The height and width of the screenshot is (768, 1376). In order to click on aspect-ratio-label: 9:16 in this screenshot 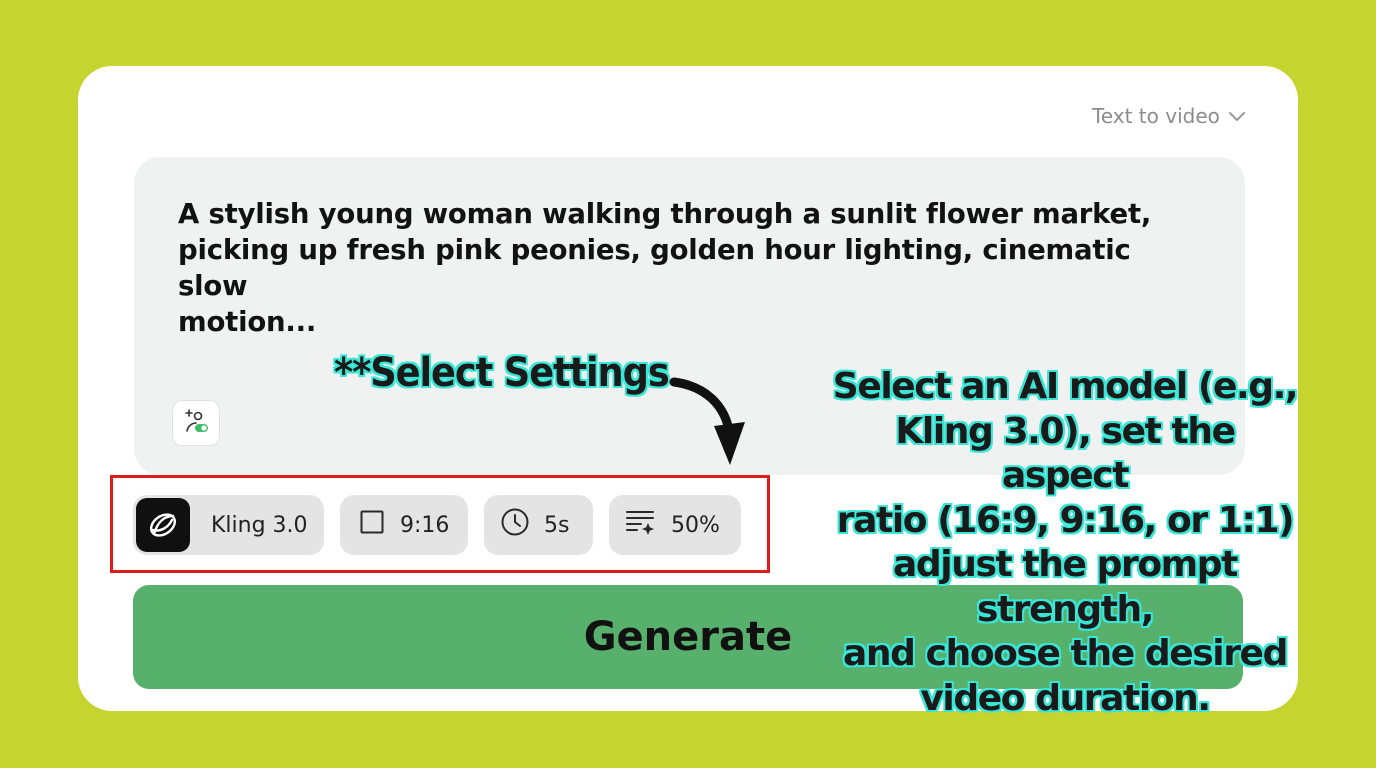, I will do `click(425, 525)`.